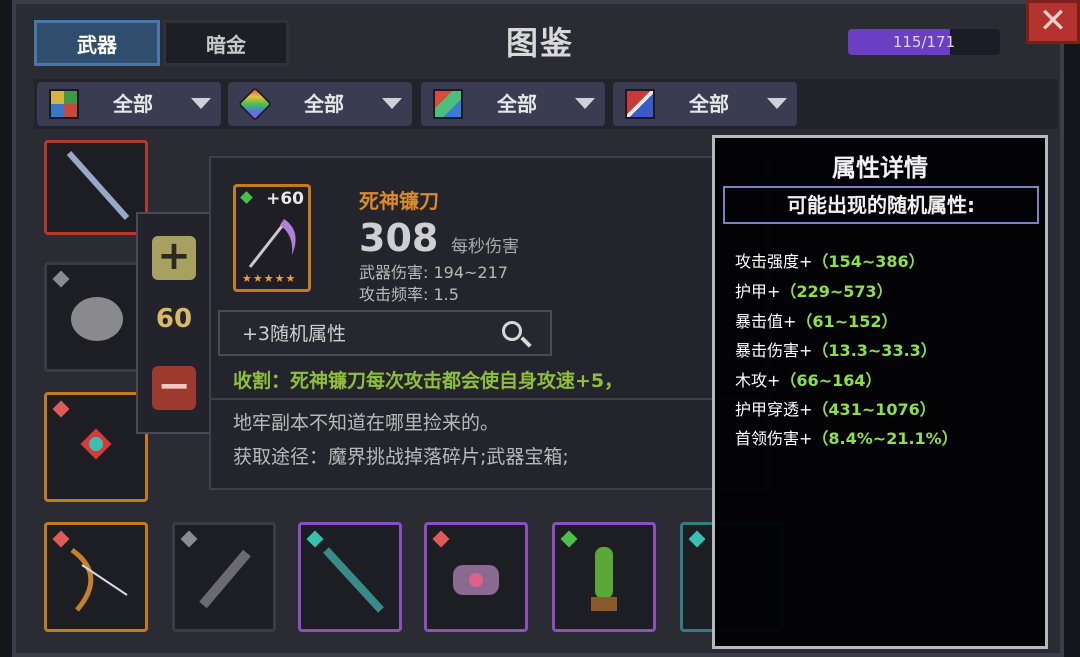 The height and width of the screenshot is (657, 1080). Describe the element at coordinates (409, 294) in the screenshot. I see `attack-rate: 攻击频率: 1.5` at that location.